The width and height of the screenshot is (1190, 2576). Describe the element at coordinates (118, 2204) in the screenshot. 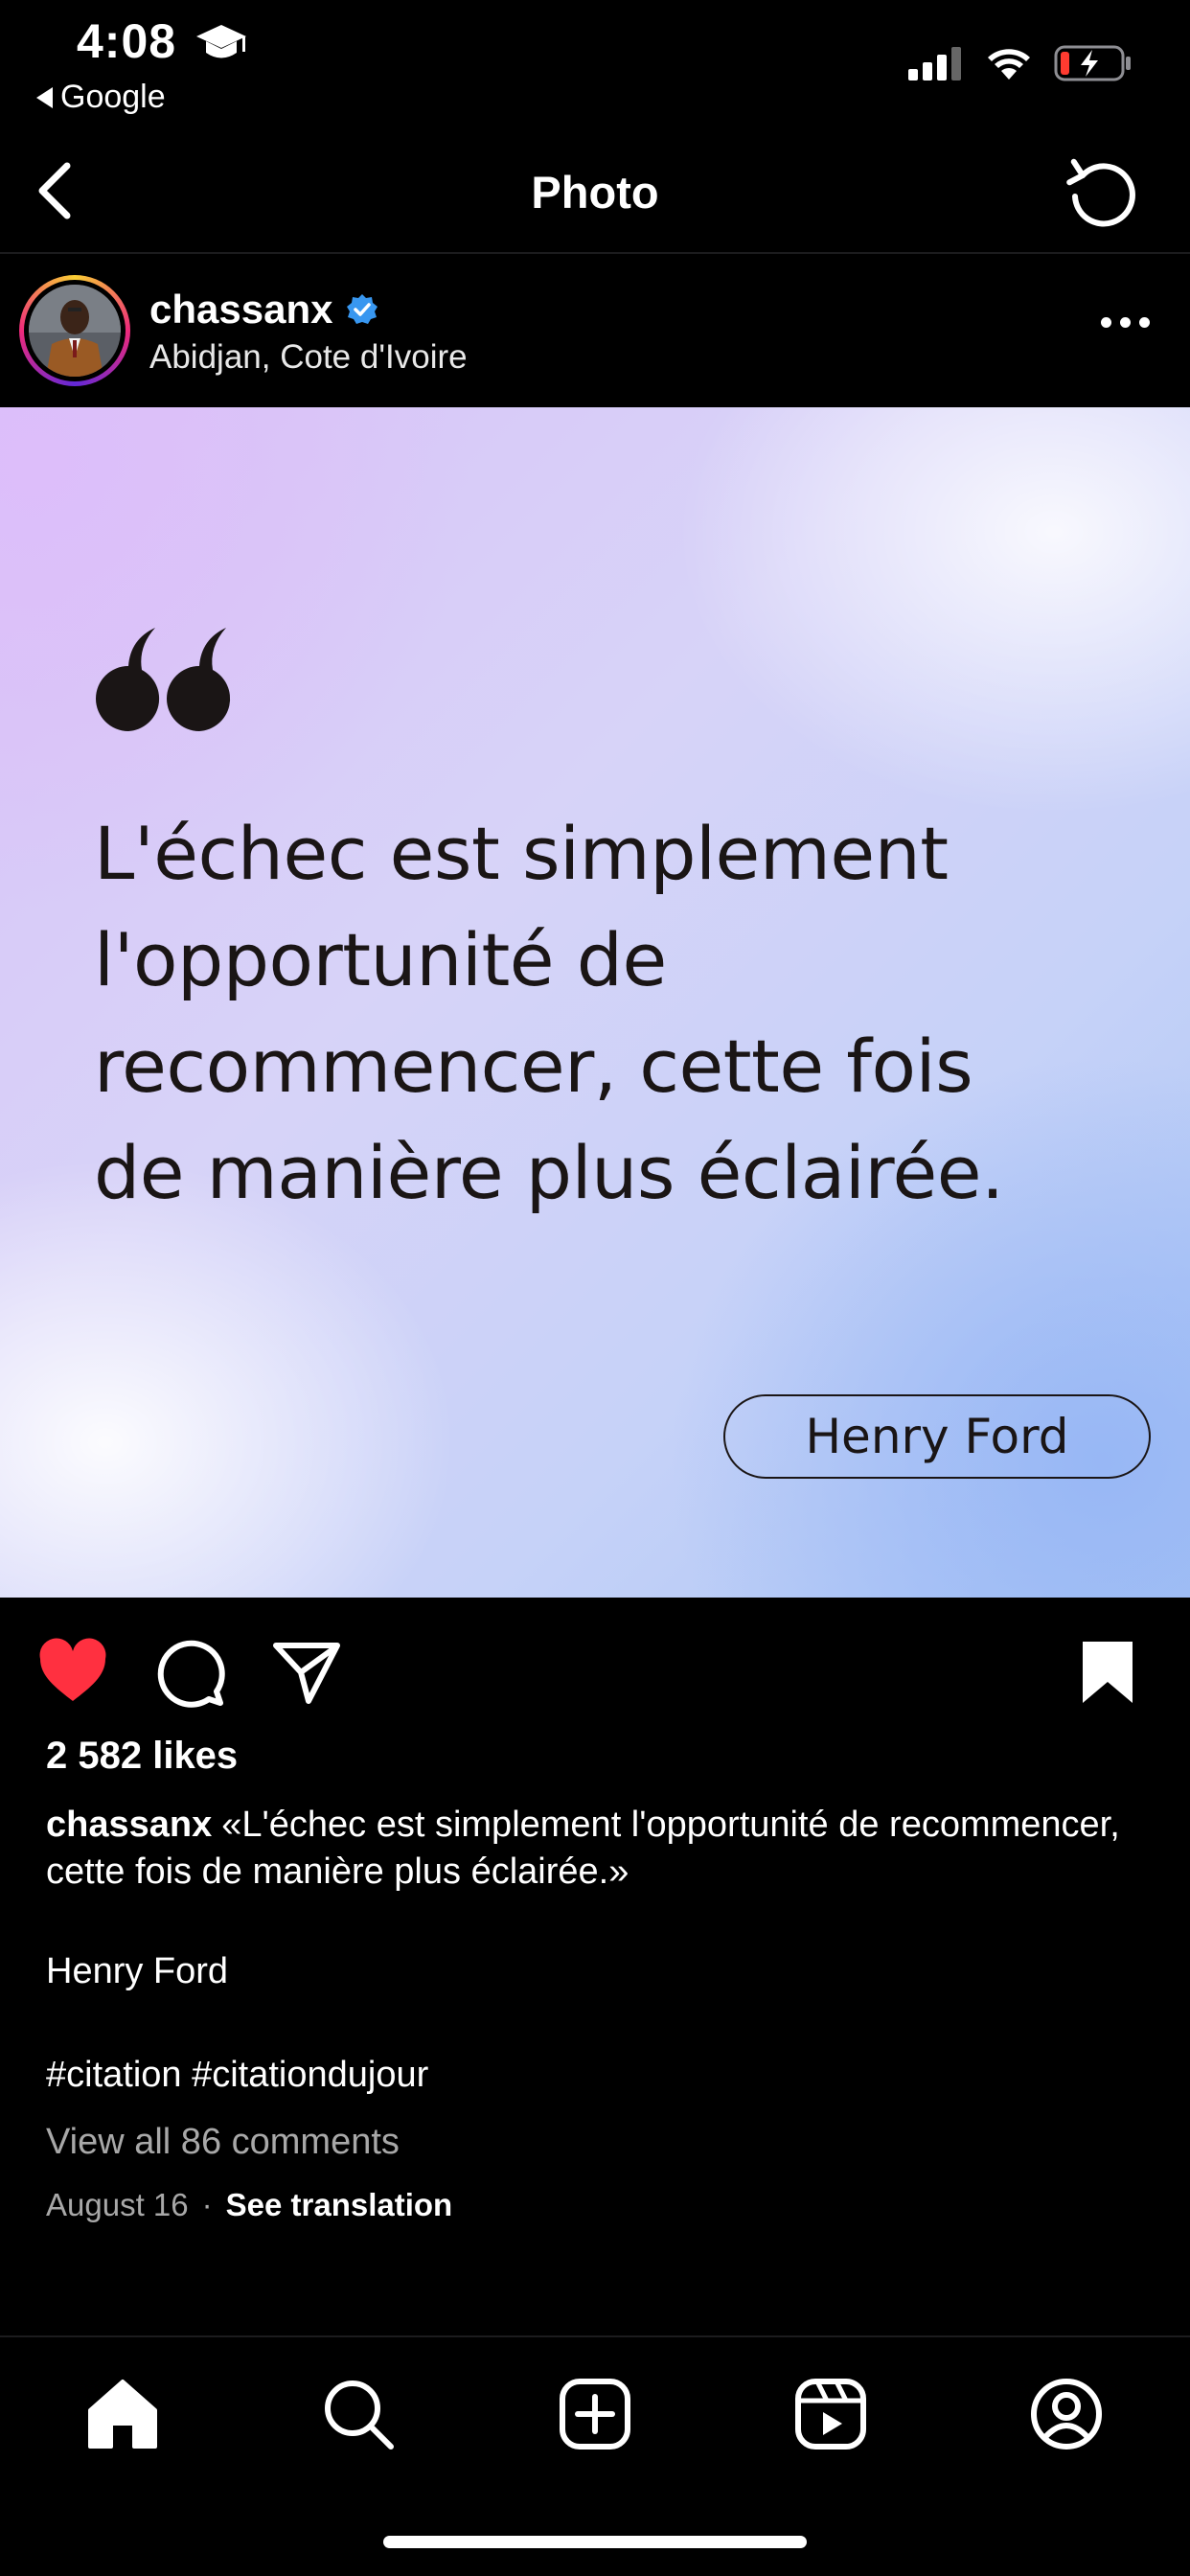

I see `post-date: August 16` at that location.